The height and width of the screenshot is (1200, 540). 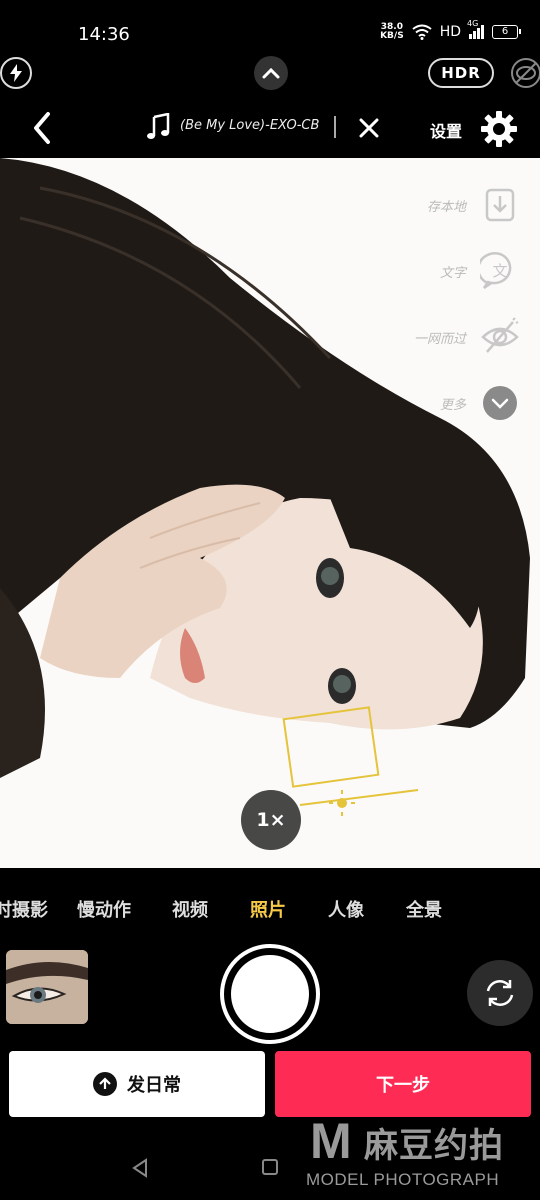 I want to click on tool-label: 存本地, so click(x=446, y=207).